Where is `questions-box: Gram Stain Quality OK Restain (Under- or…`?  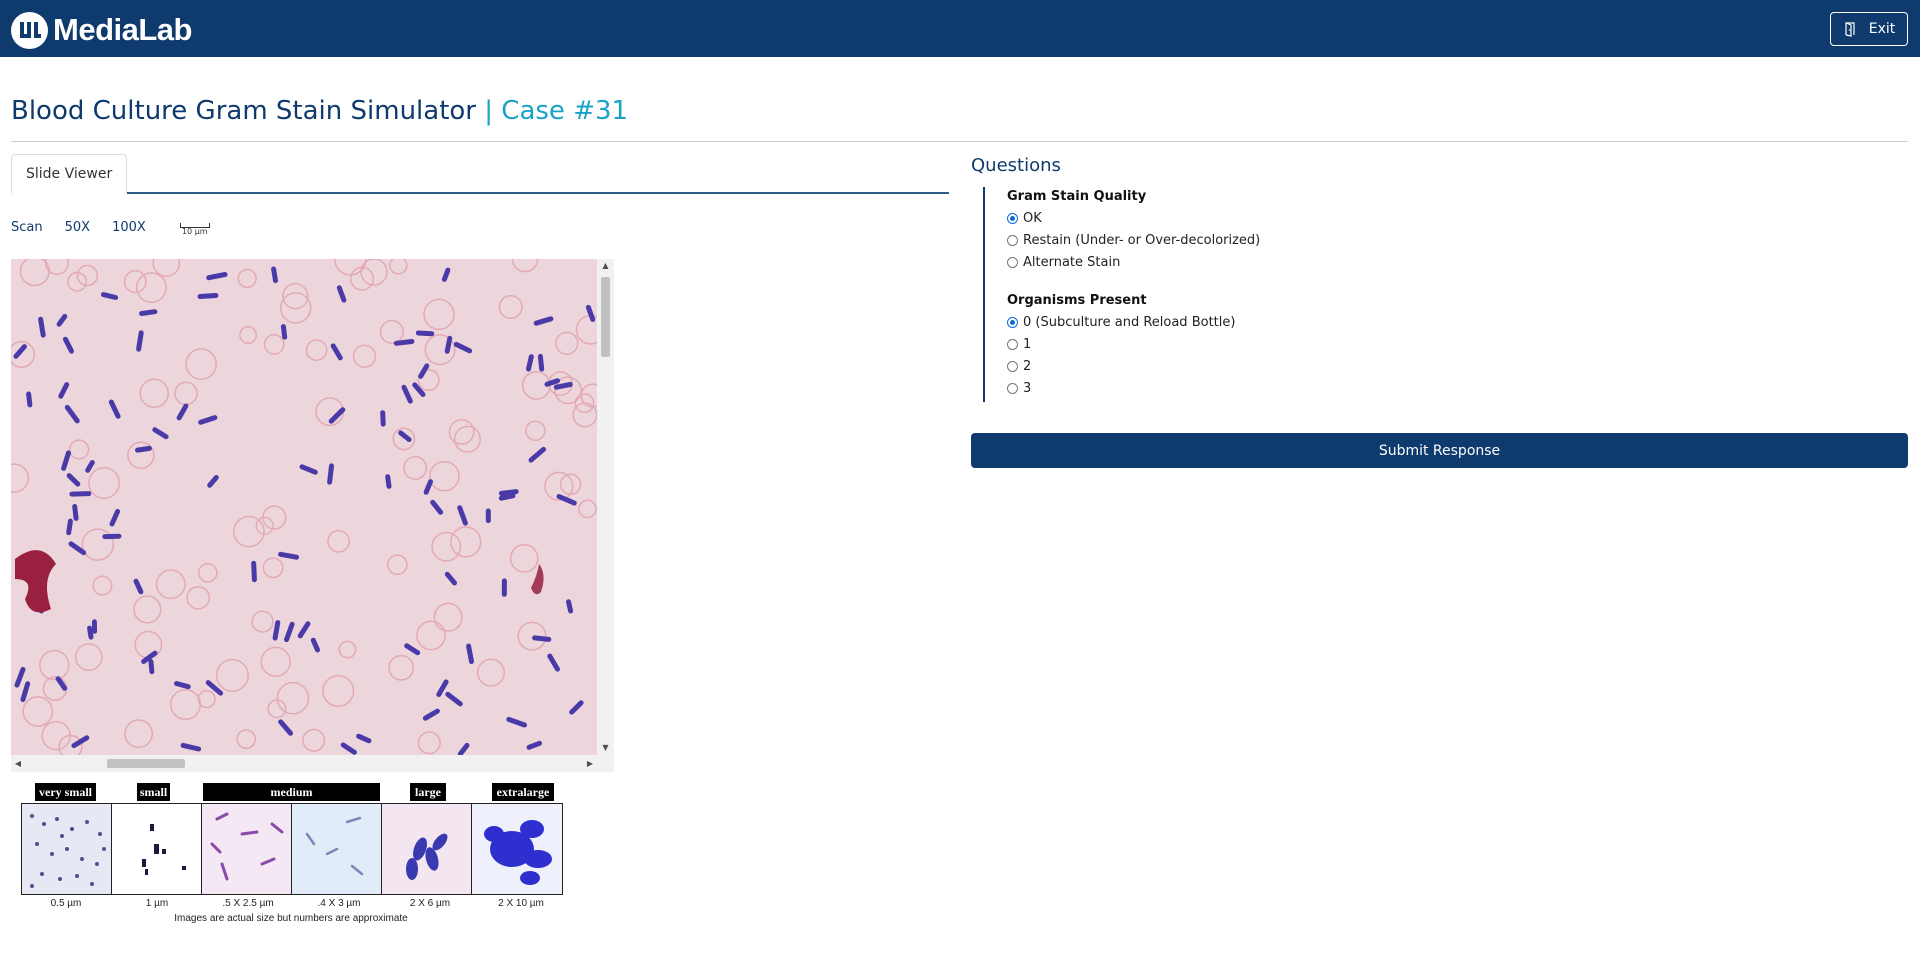 questions-box: Gram Stain Quality OK Restain (Under- or… is located at coordinates (1445, 294).